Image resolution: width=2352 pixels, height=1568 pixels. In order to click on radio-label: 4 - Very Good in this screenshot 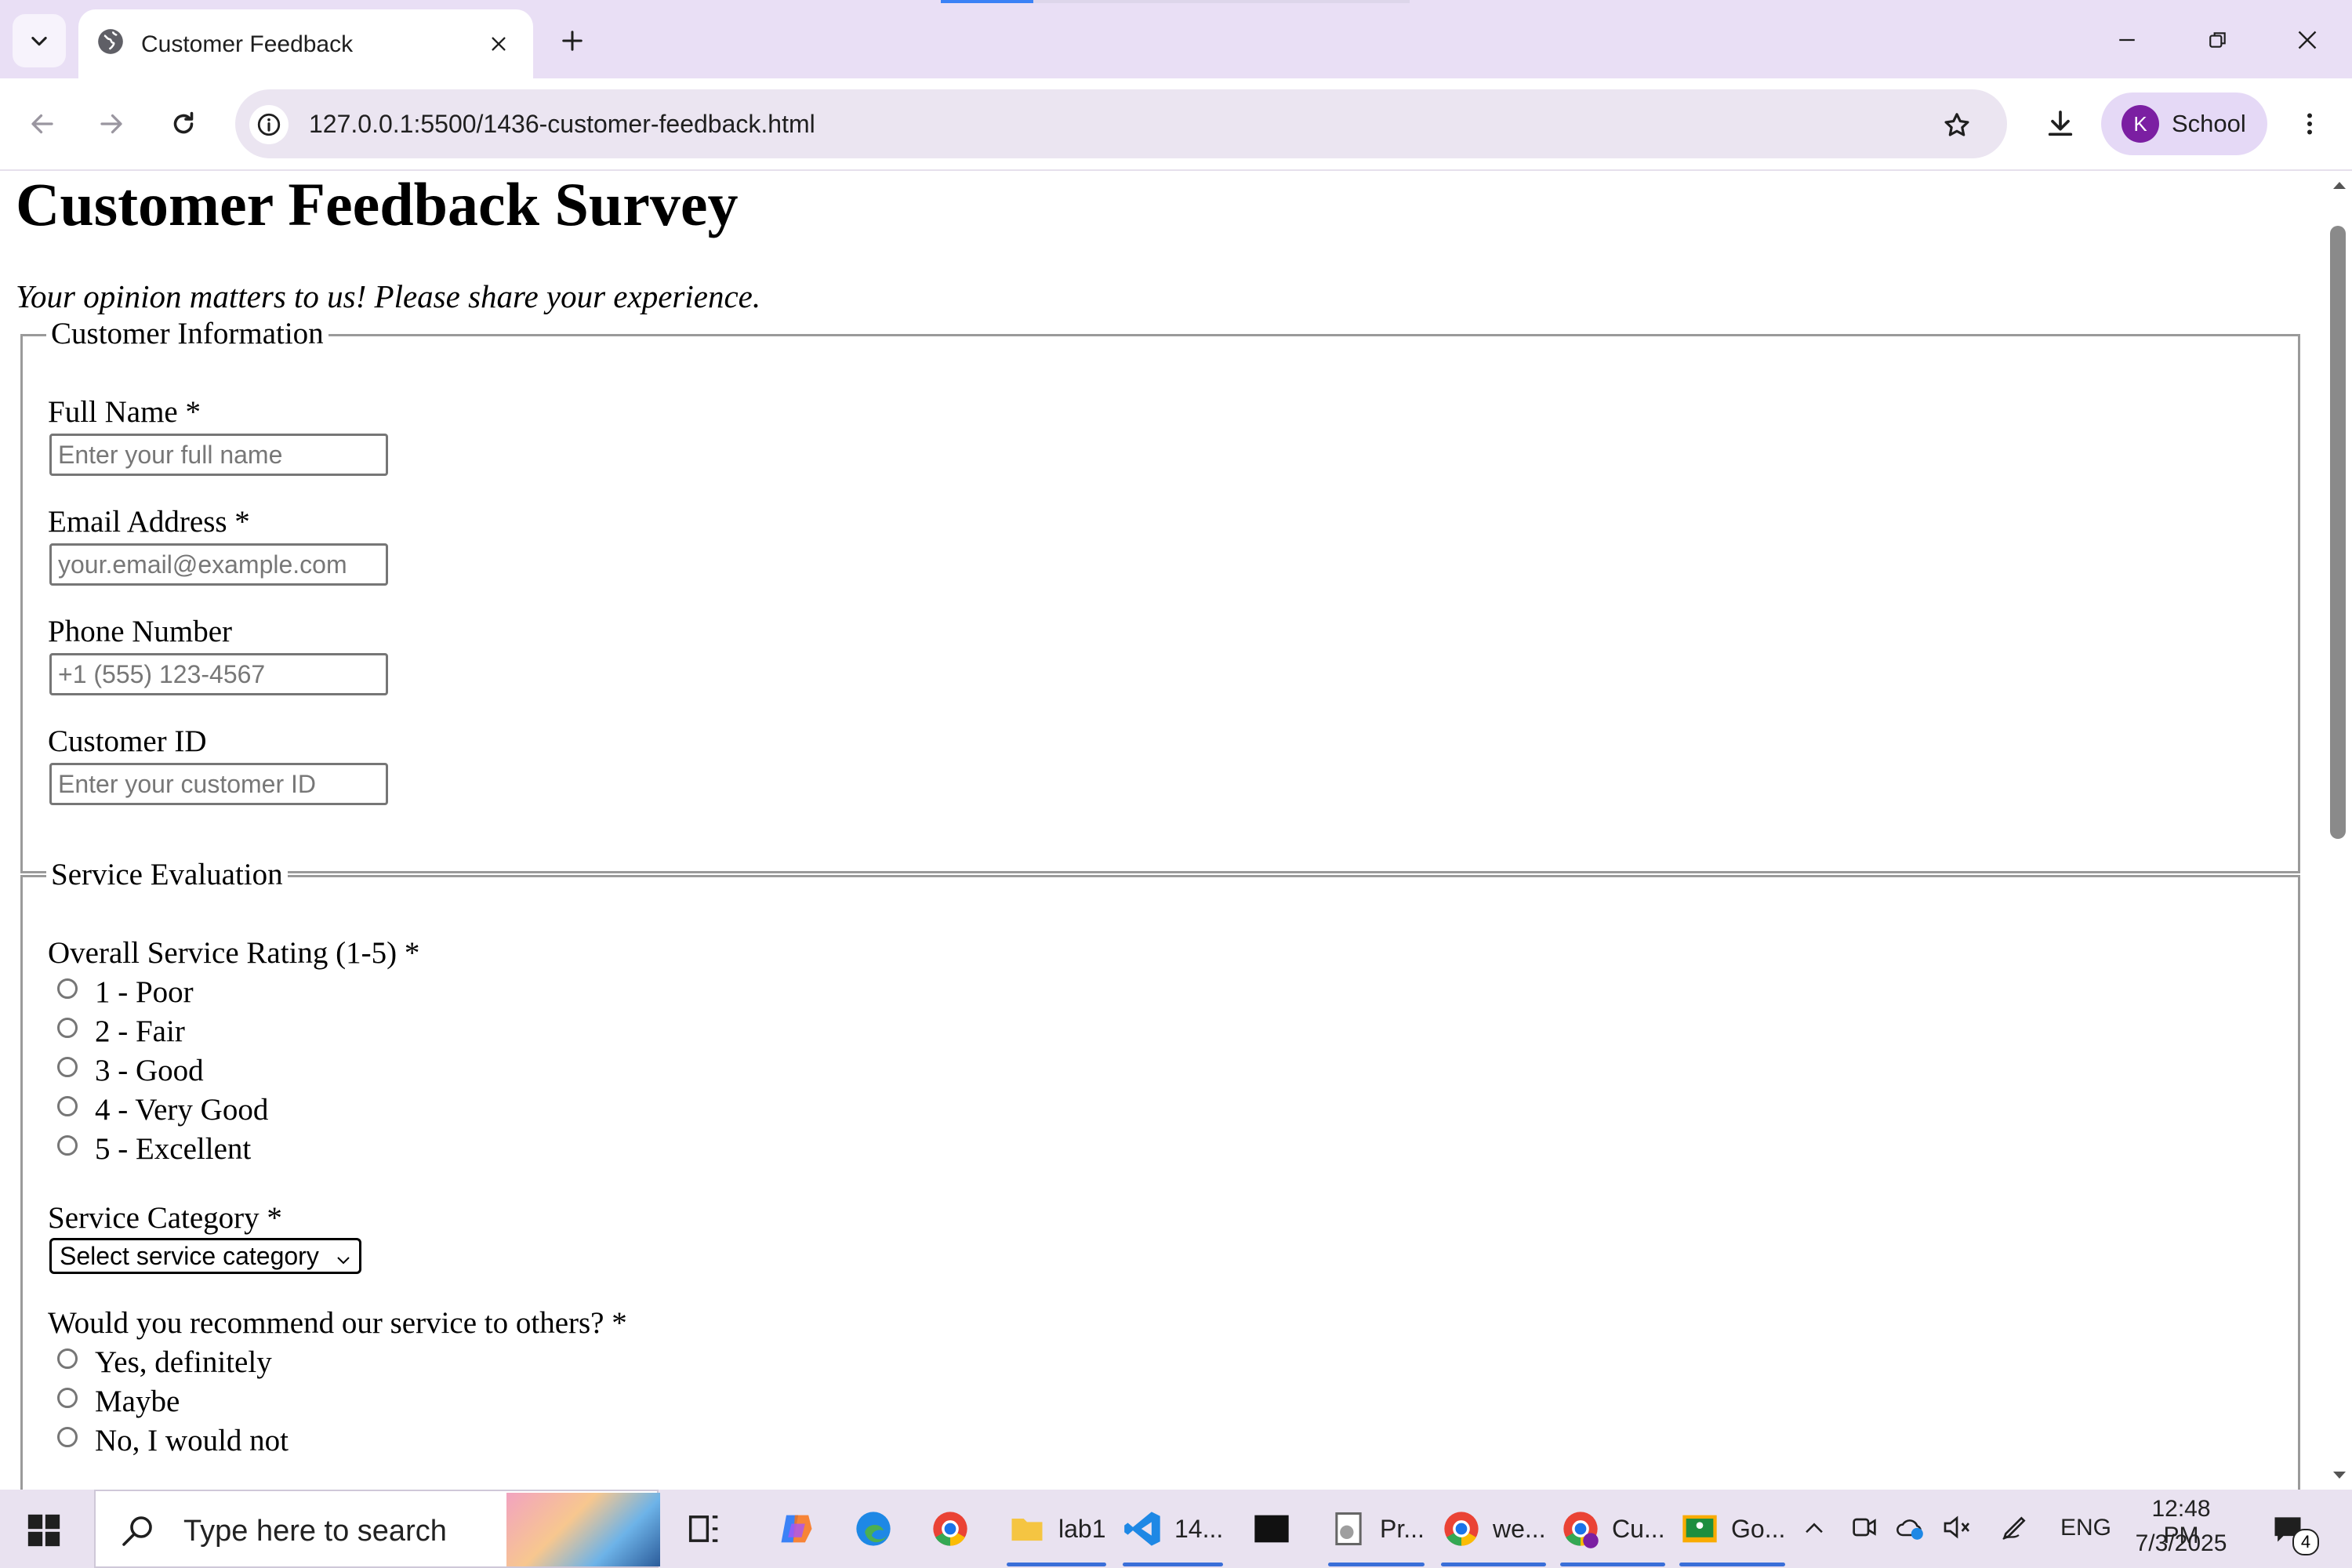, I will do `click(182, 1109)`.